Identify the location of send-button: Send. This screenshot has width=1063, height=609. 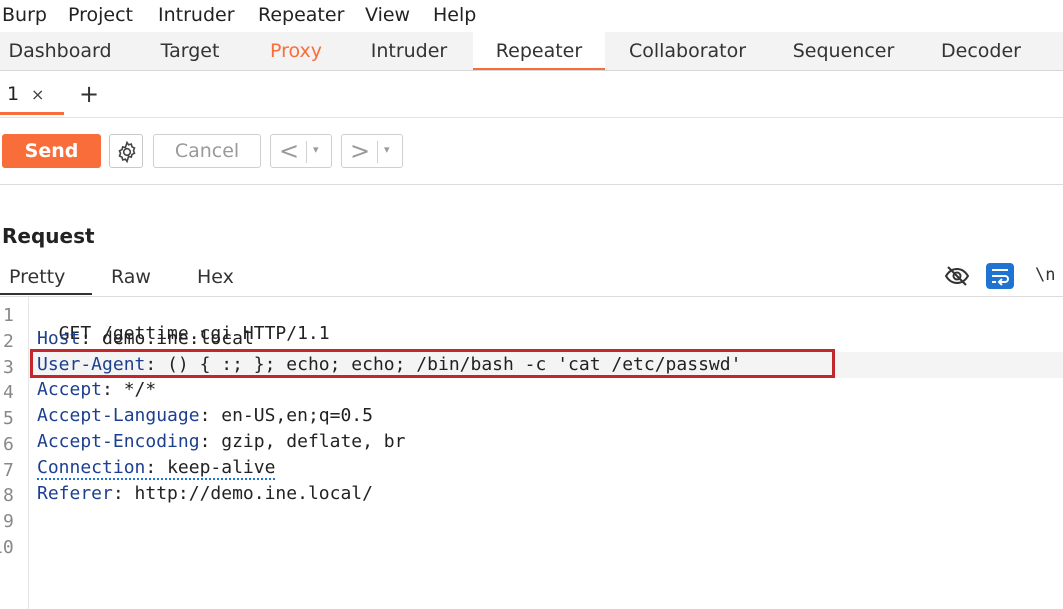
(51, 151).